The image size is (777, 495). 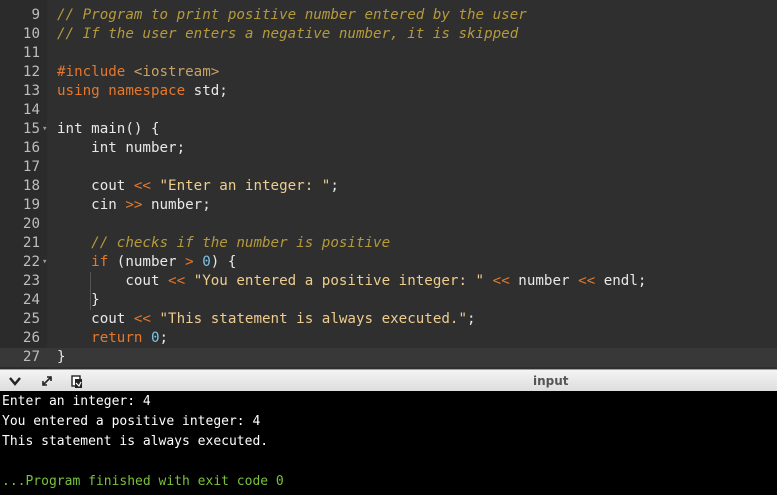 I want to click on chevron-down-icon, so click(x=15, y=381).